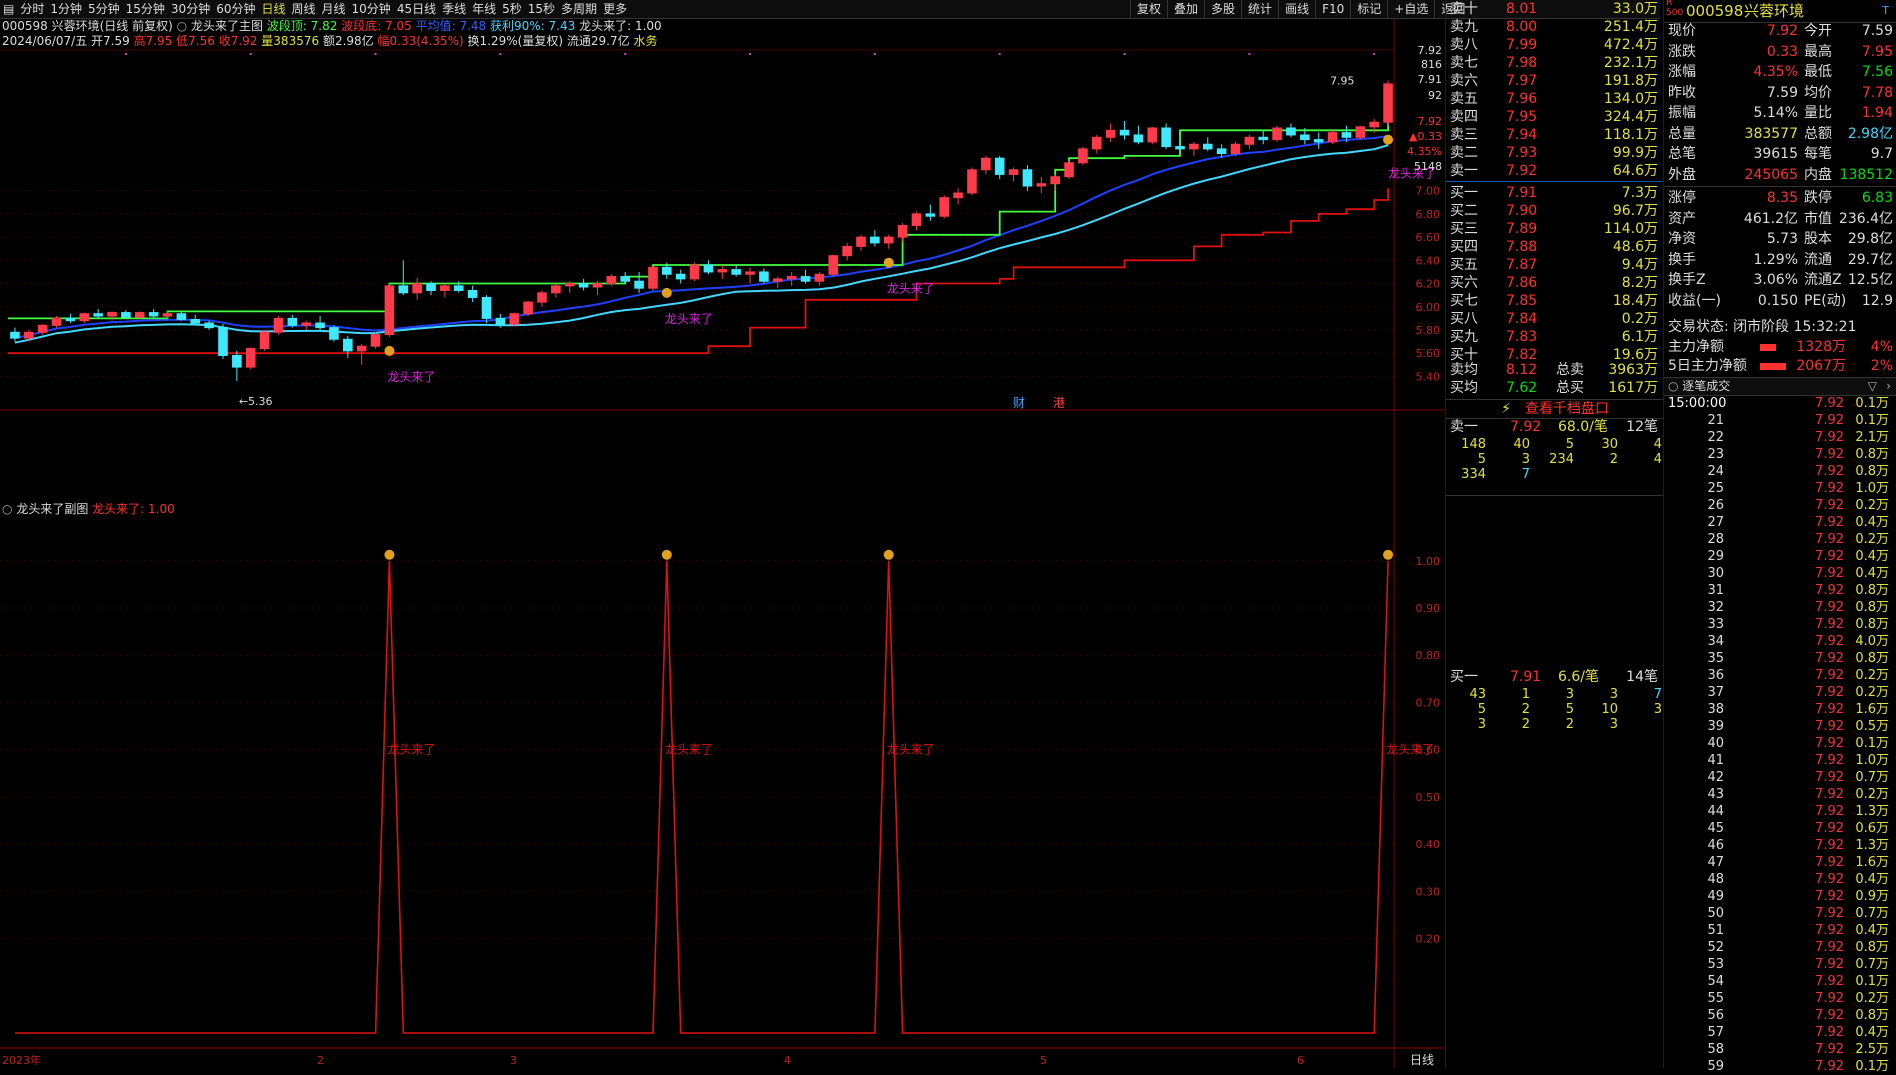  I want to click on period-tab: 60分钟, so click(235, 9).